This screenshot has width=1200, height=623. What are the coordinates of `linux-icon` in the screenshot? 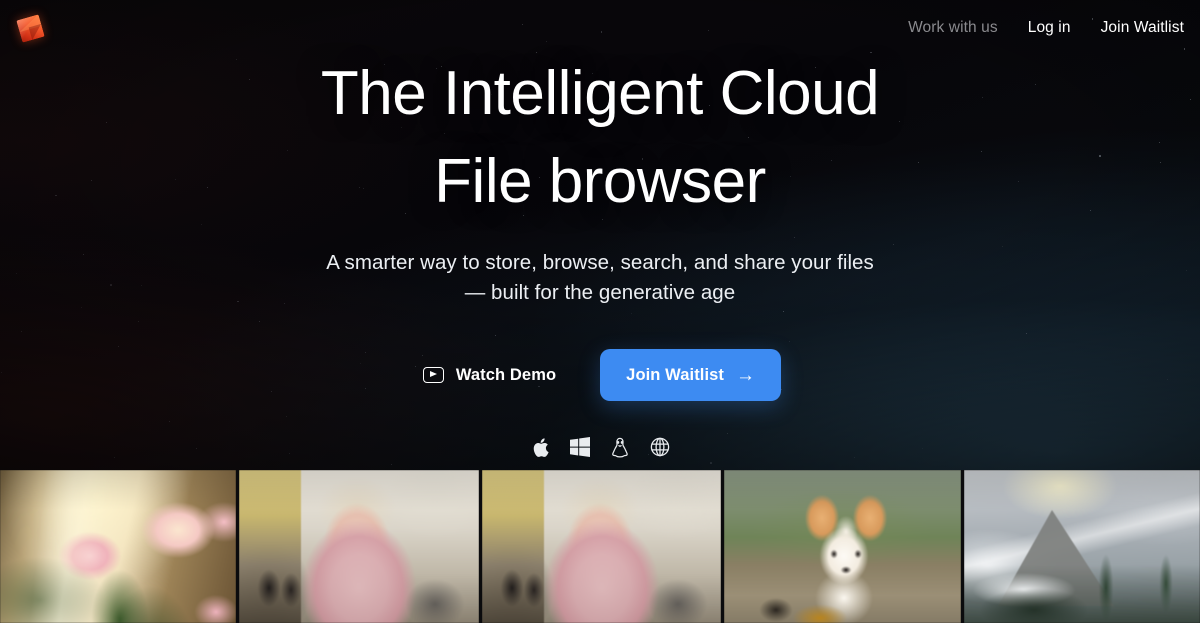 It's located at (620, 447).